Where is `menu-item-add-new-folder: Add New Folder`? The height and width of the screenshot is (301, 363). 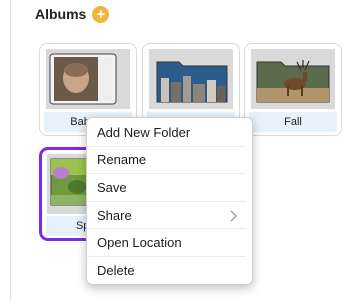
menu-item-add-new-folder: Add New Folder is located at coordinates (166, 133).